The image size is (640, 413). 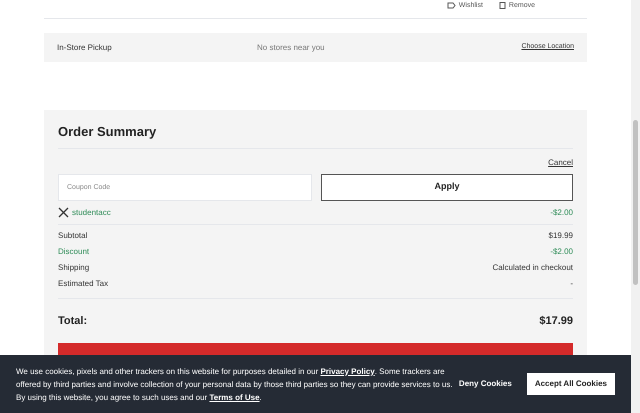 What do you see at coordinates (73, 236) in the screenshot?
I see `summary-label: Subtotal` at bounding box center [73, 236].